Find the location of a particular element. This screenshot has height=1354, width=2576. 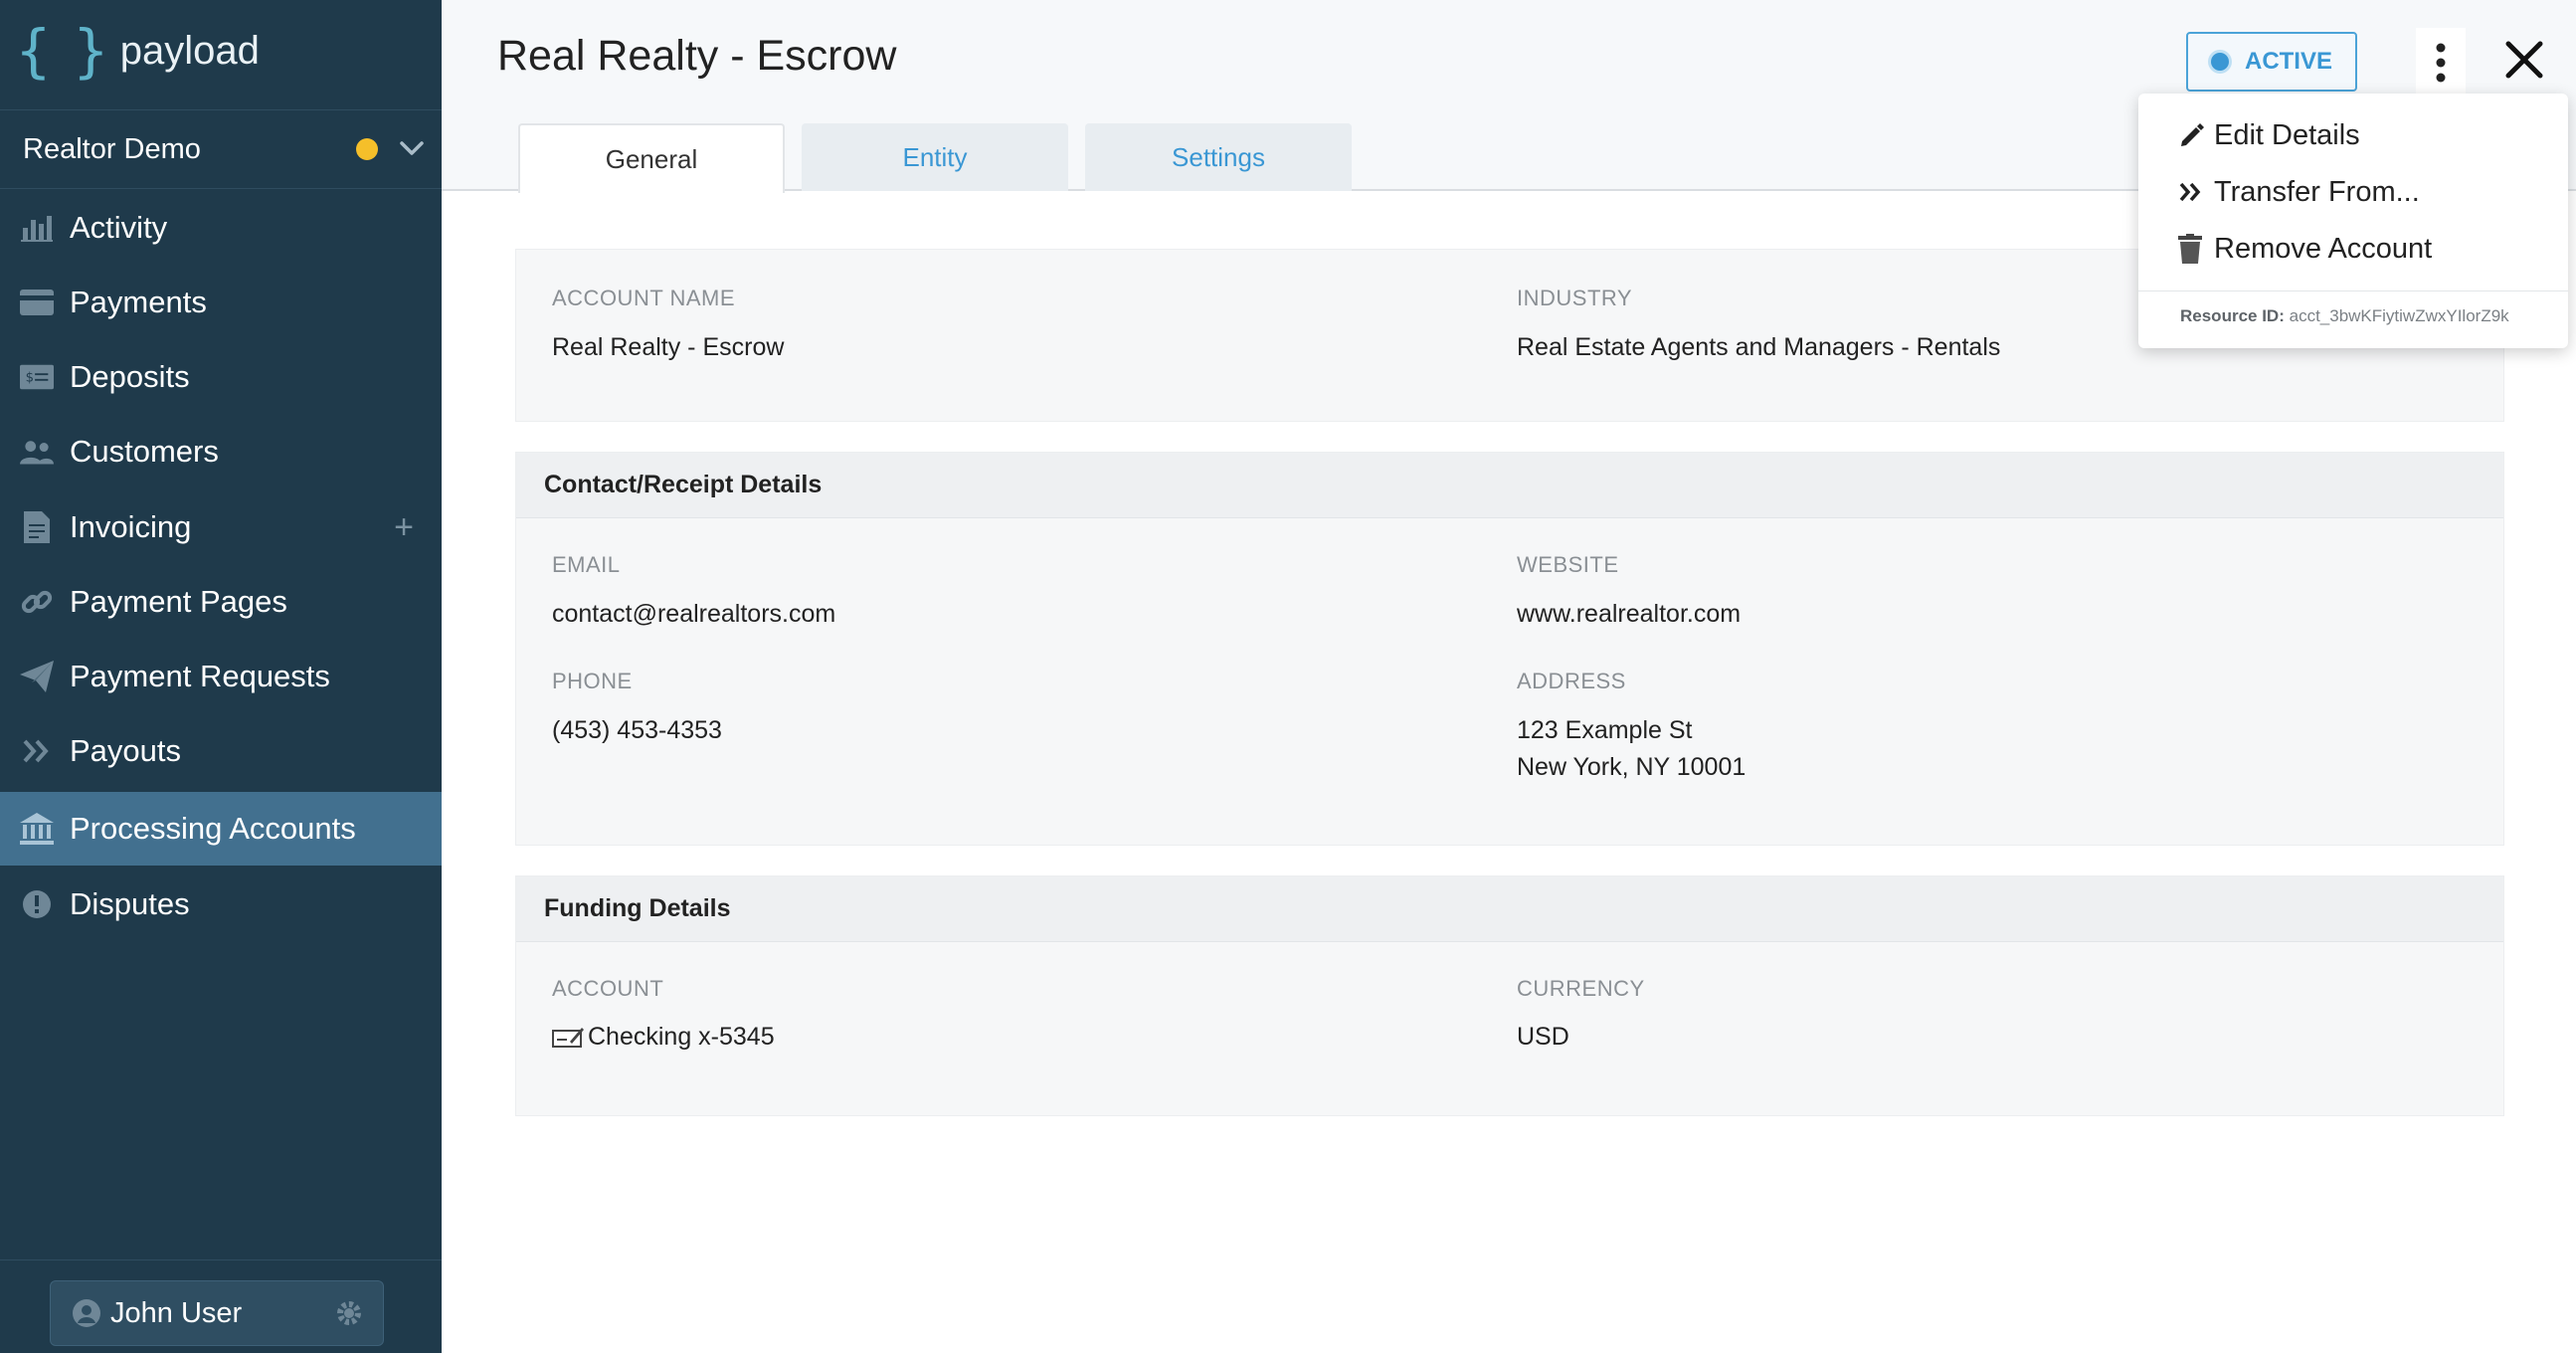

sidebar-item-label: Payment Pages is located at coordinates (178, 601).